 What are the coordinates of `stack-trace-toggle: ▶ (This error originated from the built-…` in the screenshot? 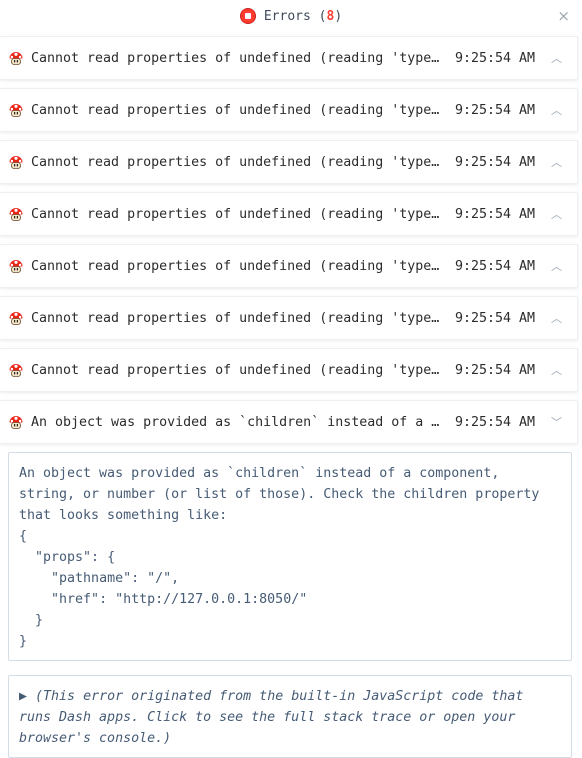 It's located at (290, 716).